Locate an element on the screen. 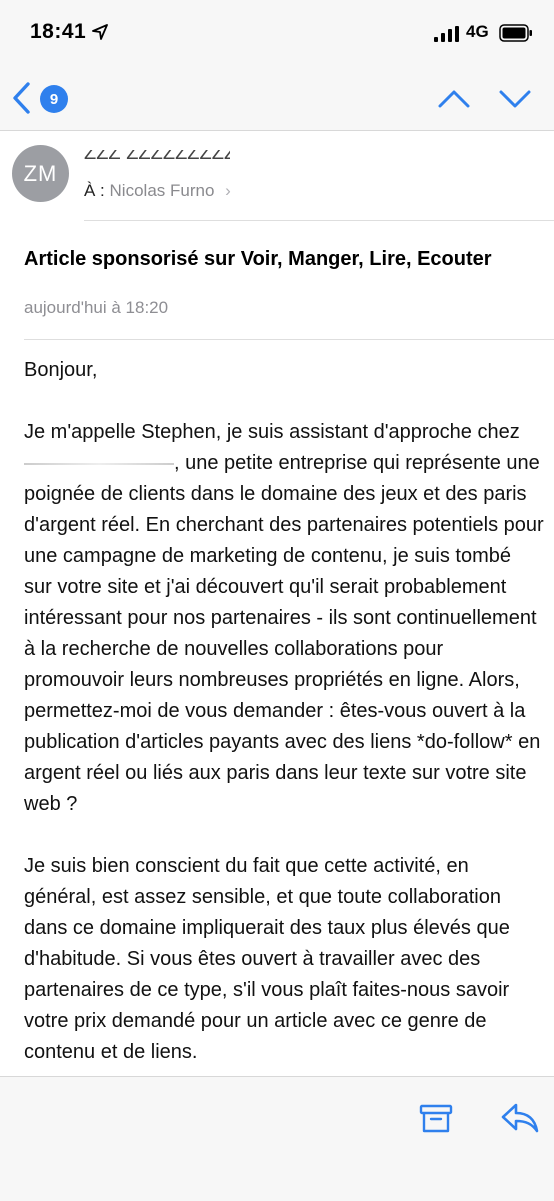 Image resolution: width=554 pixels, height=1201 pixels. redacted-company is located at coordinates (99, 464).